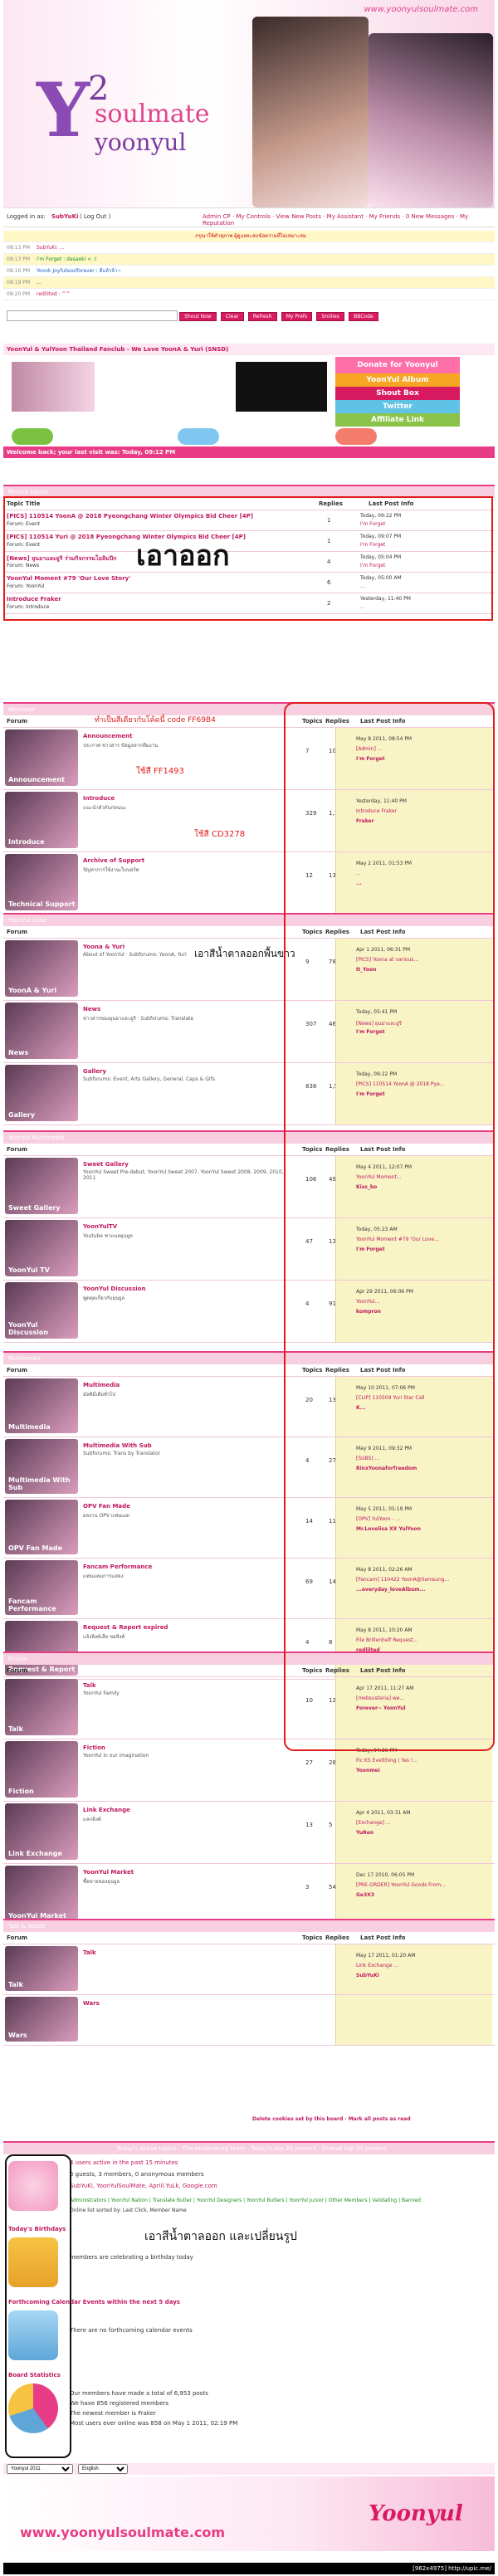  What do you see at coordinates (42, 1405) in the screenshot?
I see `forum-thumbnail: Multimedia` at bounding box center [42, 1405].